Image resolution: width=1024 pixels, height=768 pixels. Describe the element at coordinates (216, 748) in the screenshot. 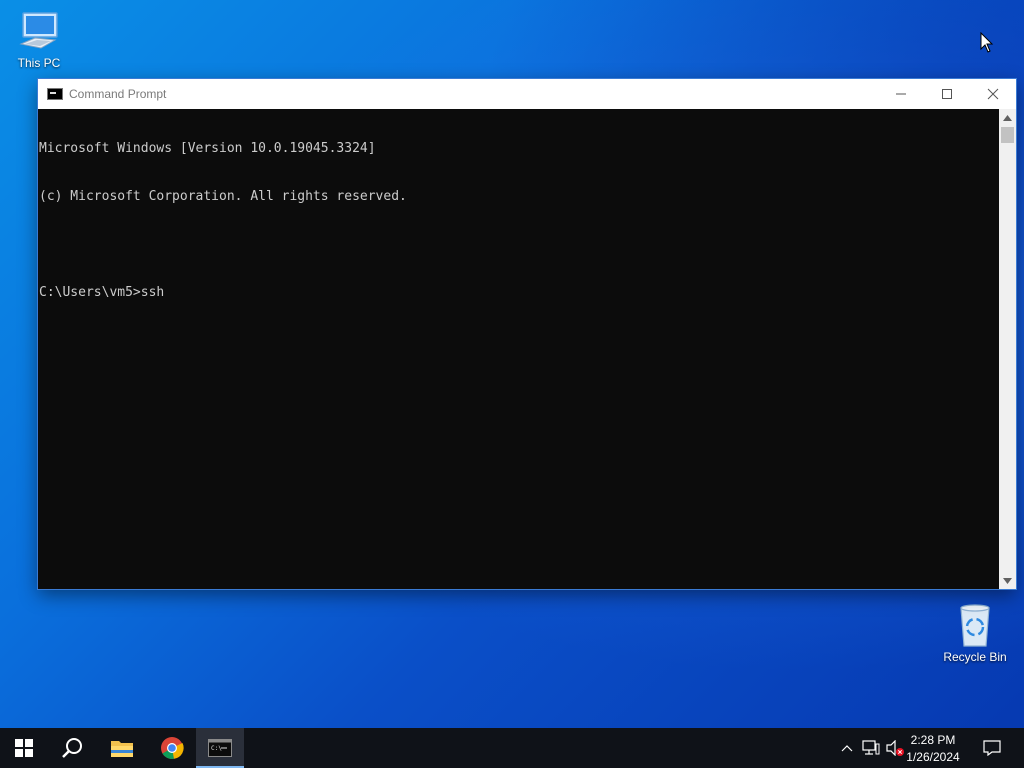

I see `svg-text: C:\` at that location.